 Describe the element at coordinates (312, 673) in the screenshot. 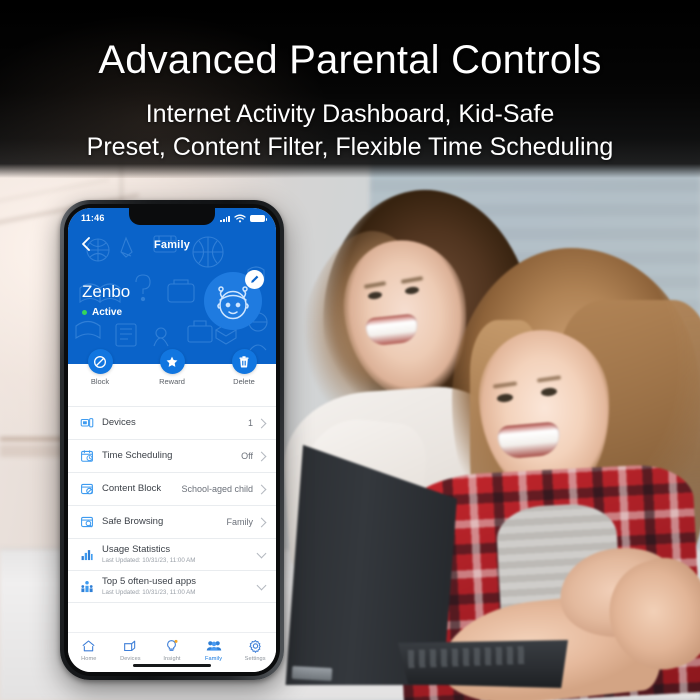

I see `laptop-hinge` at that location.